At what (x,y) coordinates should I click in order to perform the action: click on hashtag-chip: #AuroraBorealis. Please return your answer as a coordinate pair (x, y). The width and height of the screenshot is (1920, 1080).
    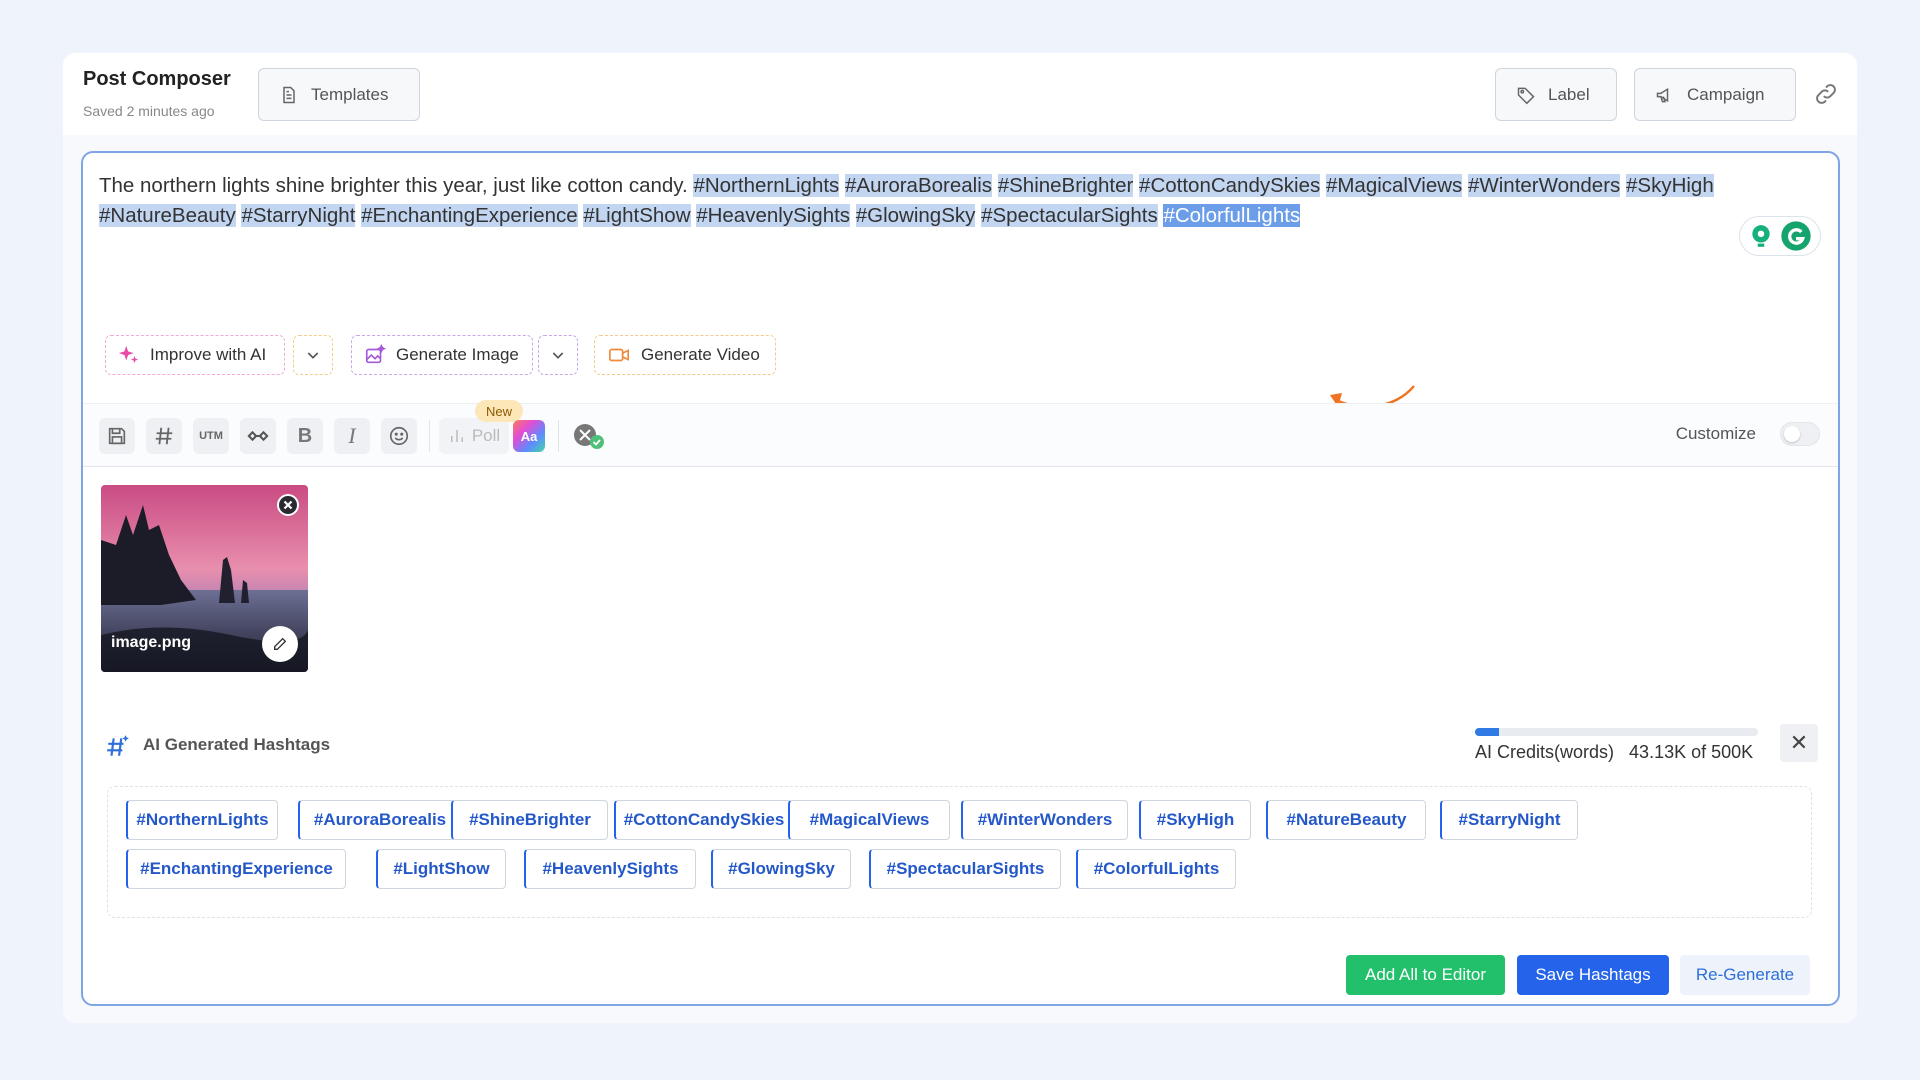
    Looking at the image, I should click on (379, 820).